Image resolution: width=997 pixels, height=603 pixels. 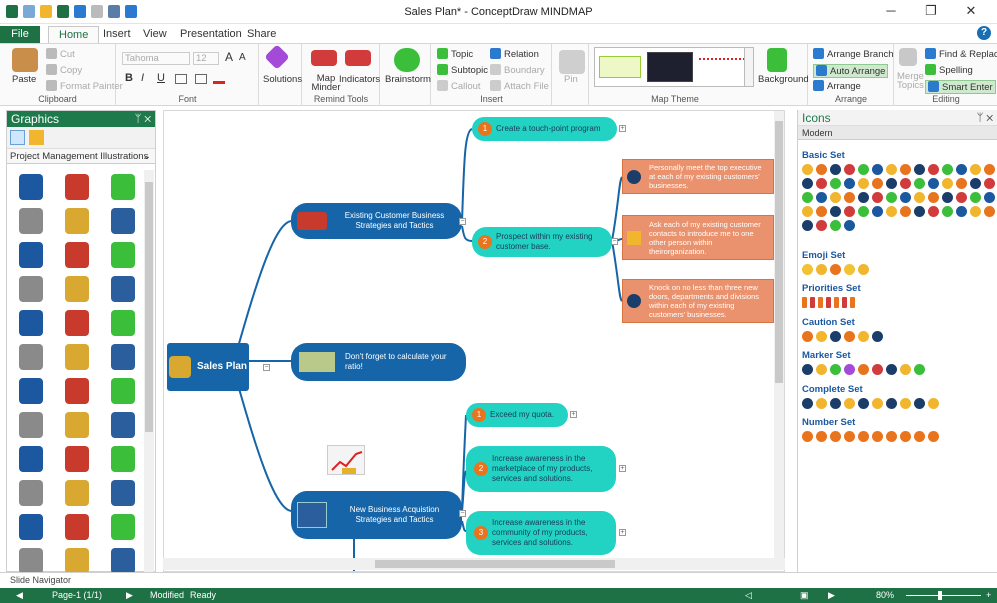 What do you see at coordinates (206, 58) in the screenshot?
I see `font-size-select: 12` at bounding box center [206, 58].